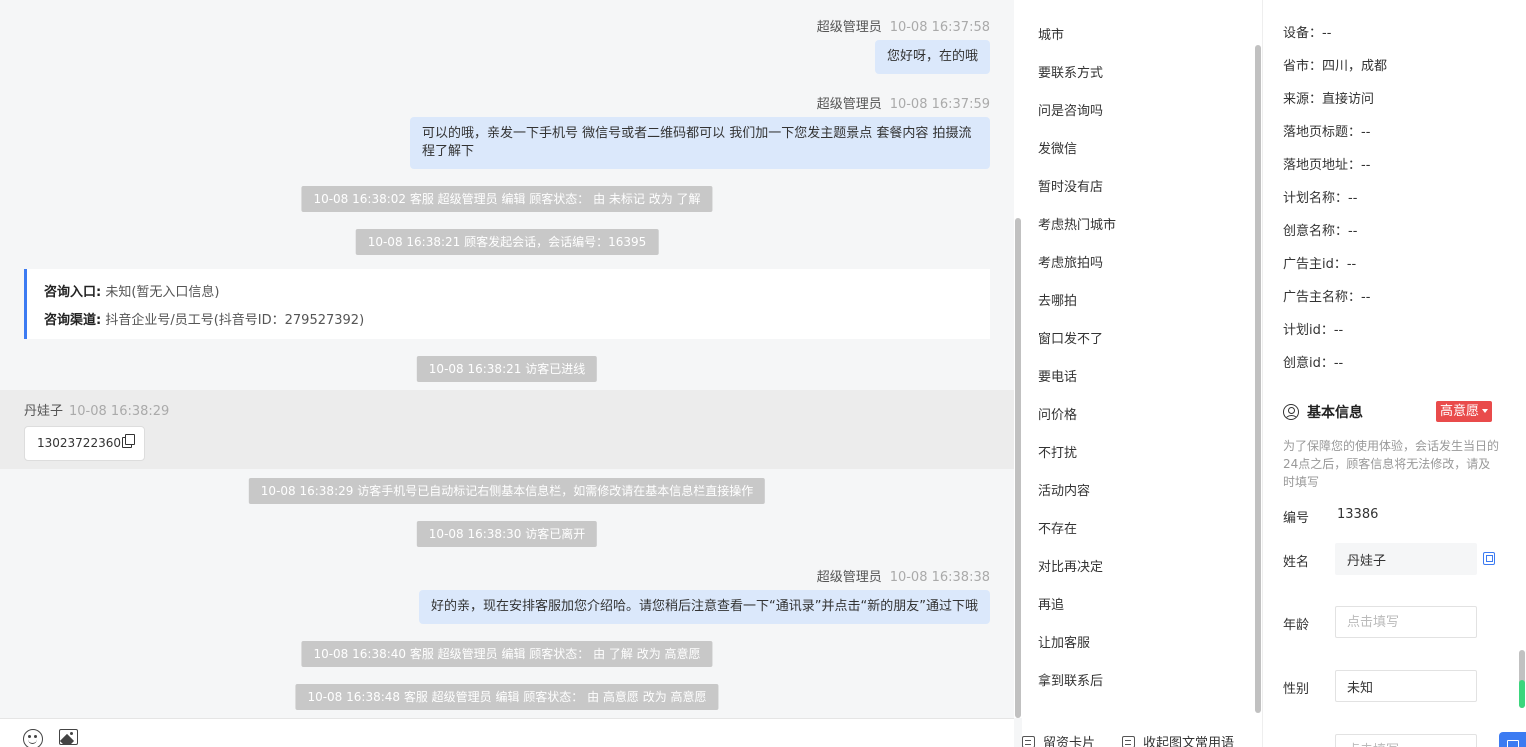 The image size is (1526, 747). Describe the element at coordinates (1057, 299) in the screenshot. I see `quick-reply-item: 去哪拍` at that location.